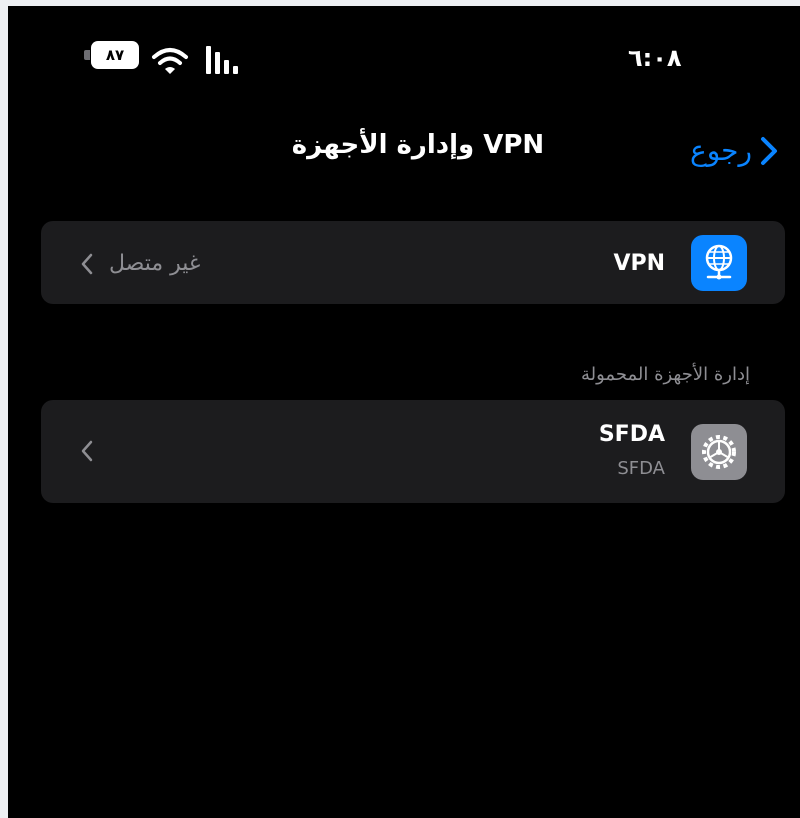 This screenshot has height=818, width=800. I want to click on wifi-icon, so click(170, 61).